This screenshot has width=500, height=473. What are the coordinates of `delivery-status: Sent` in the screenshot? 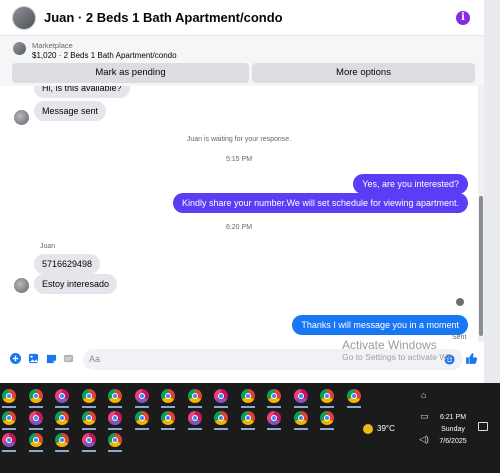 It's located at (459, 337).